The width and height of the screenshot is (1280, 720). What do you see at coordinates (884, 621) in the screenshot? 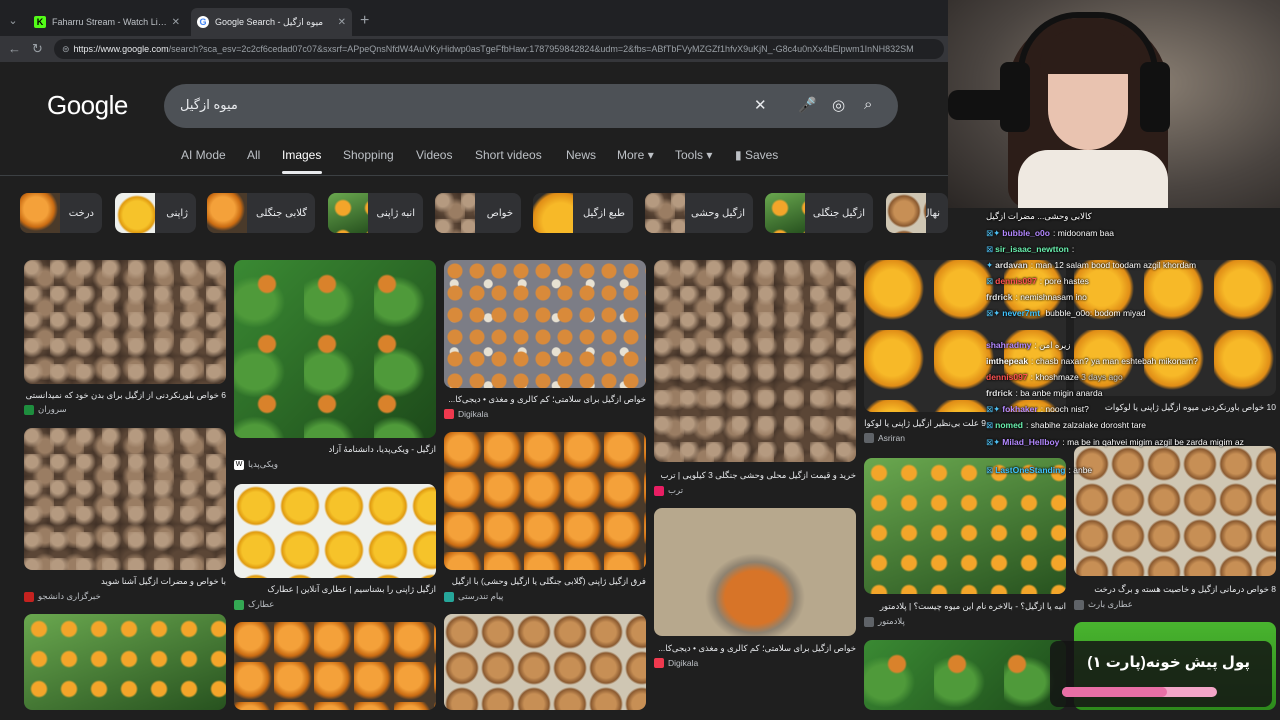
I see `result-source: پلادمتور` at bounding box center [884, 621].